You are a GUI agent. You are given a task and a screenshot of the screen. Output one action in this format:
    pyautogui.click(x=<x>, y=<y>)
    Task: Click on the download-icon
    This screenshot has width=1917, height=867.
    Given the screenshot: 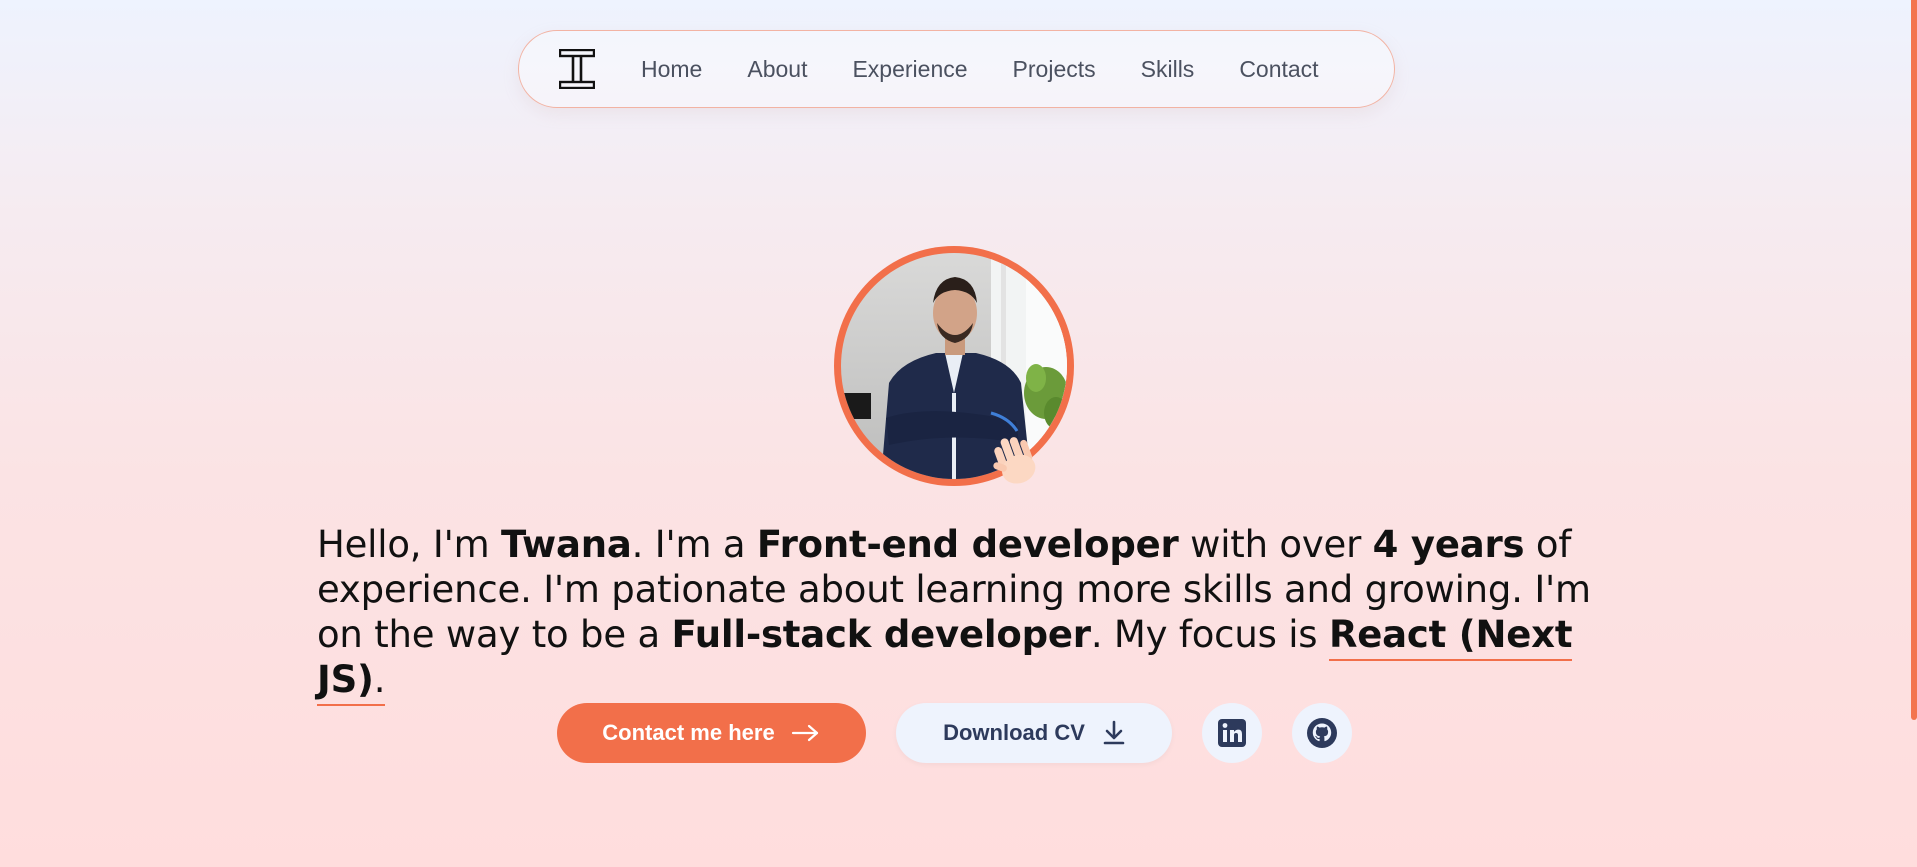 What is the action you would take?
    pyautogui.click(x=1114, y=732)
    